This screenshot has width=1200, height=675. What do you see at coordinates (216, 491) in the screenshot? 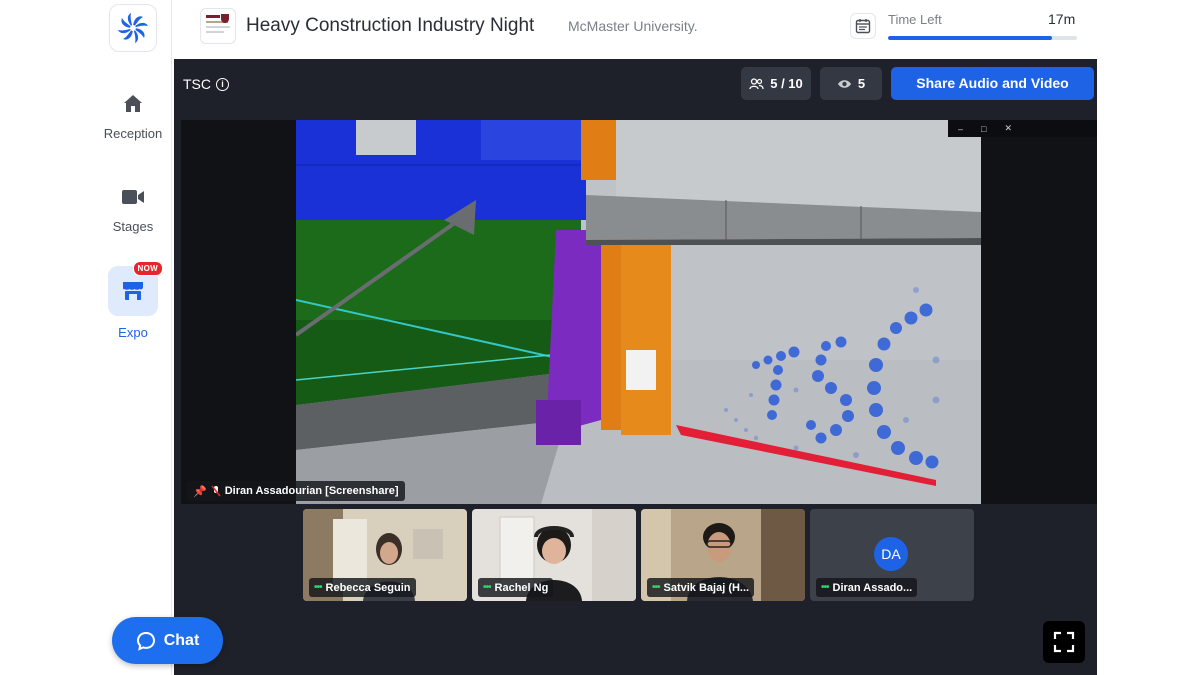
I see `mic-off-icon` at bounding box center [216, 491].